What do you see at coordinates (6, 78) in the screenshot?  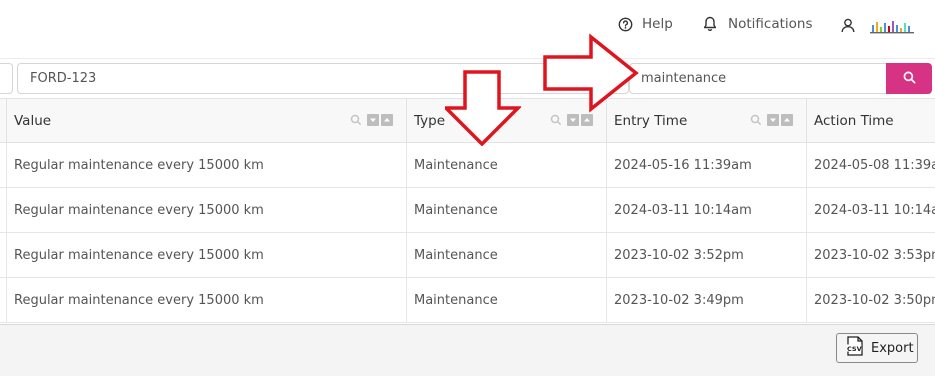 I see `left-filter-control` at bounding box center [6, 78].